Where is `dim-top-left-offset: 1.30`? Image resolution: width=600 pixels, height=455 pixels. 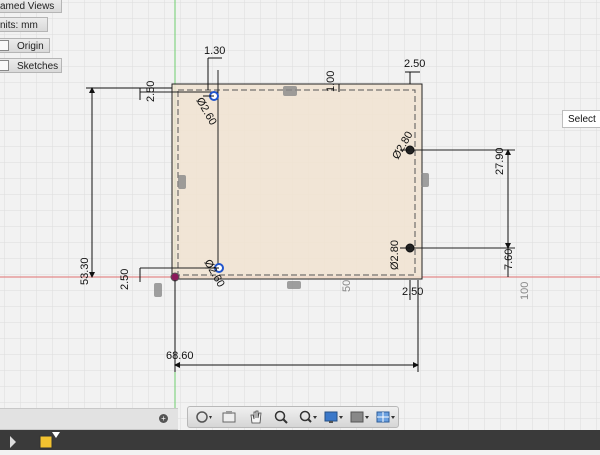
dim-top-left-offset: 1.30 is located at coordinates (214, 51).